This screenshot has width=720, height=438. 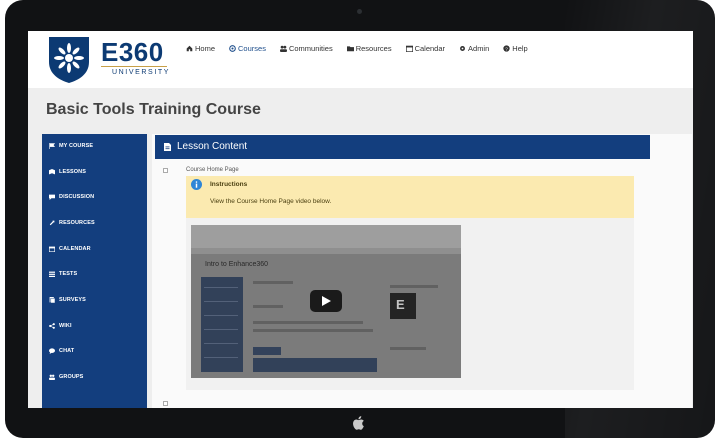 What do you see at coordinates (359, 11) in the screenshot?
I see `webcam` at bounding box center [359, 11].